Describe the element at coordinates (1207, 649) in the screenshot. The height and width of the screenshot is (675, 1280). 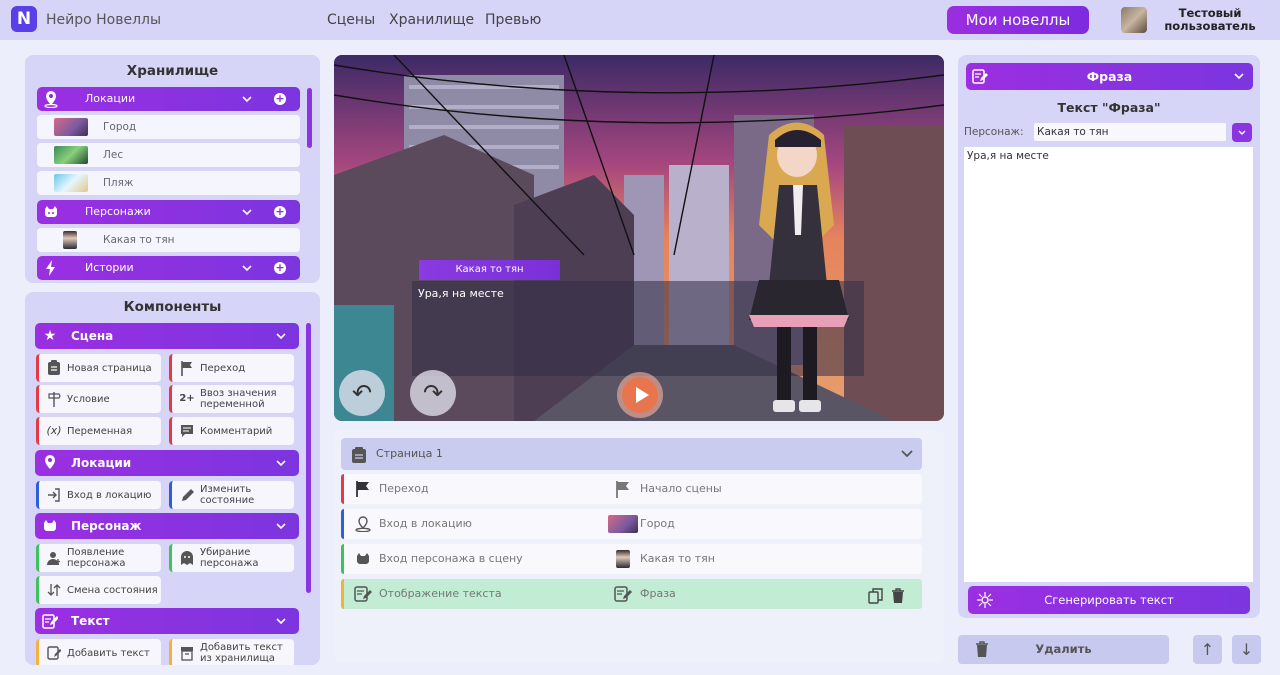
I see `move-up-button: ↑` at that location.